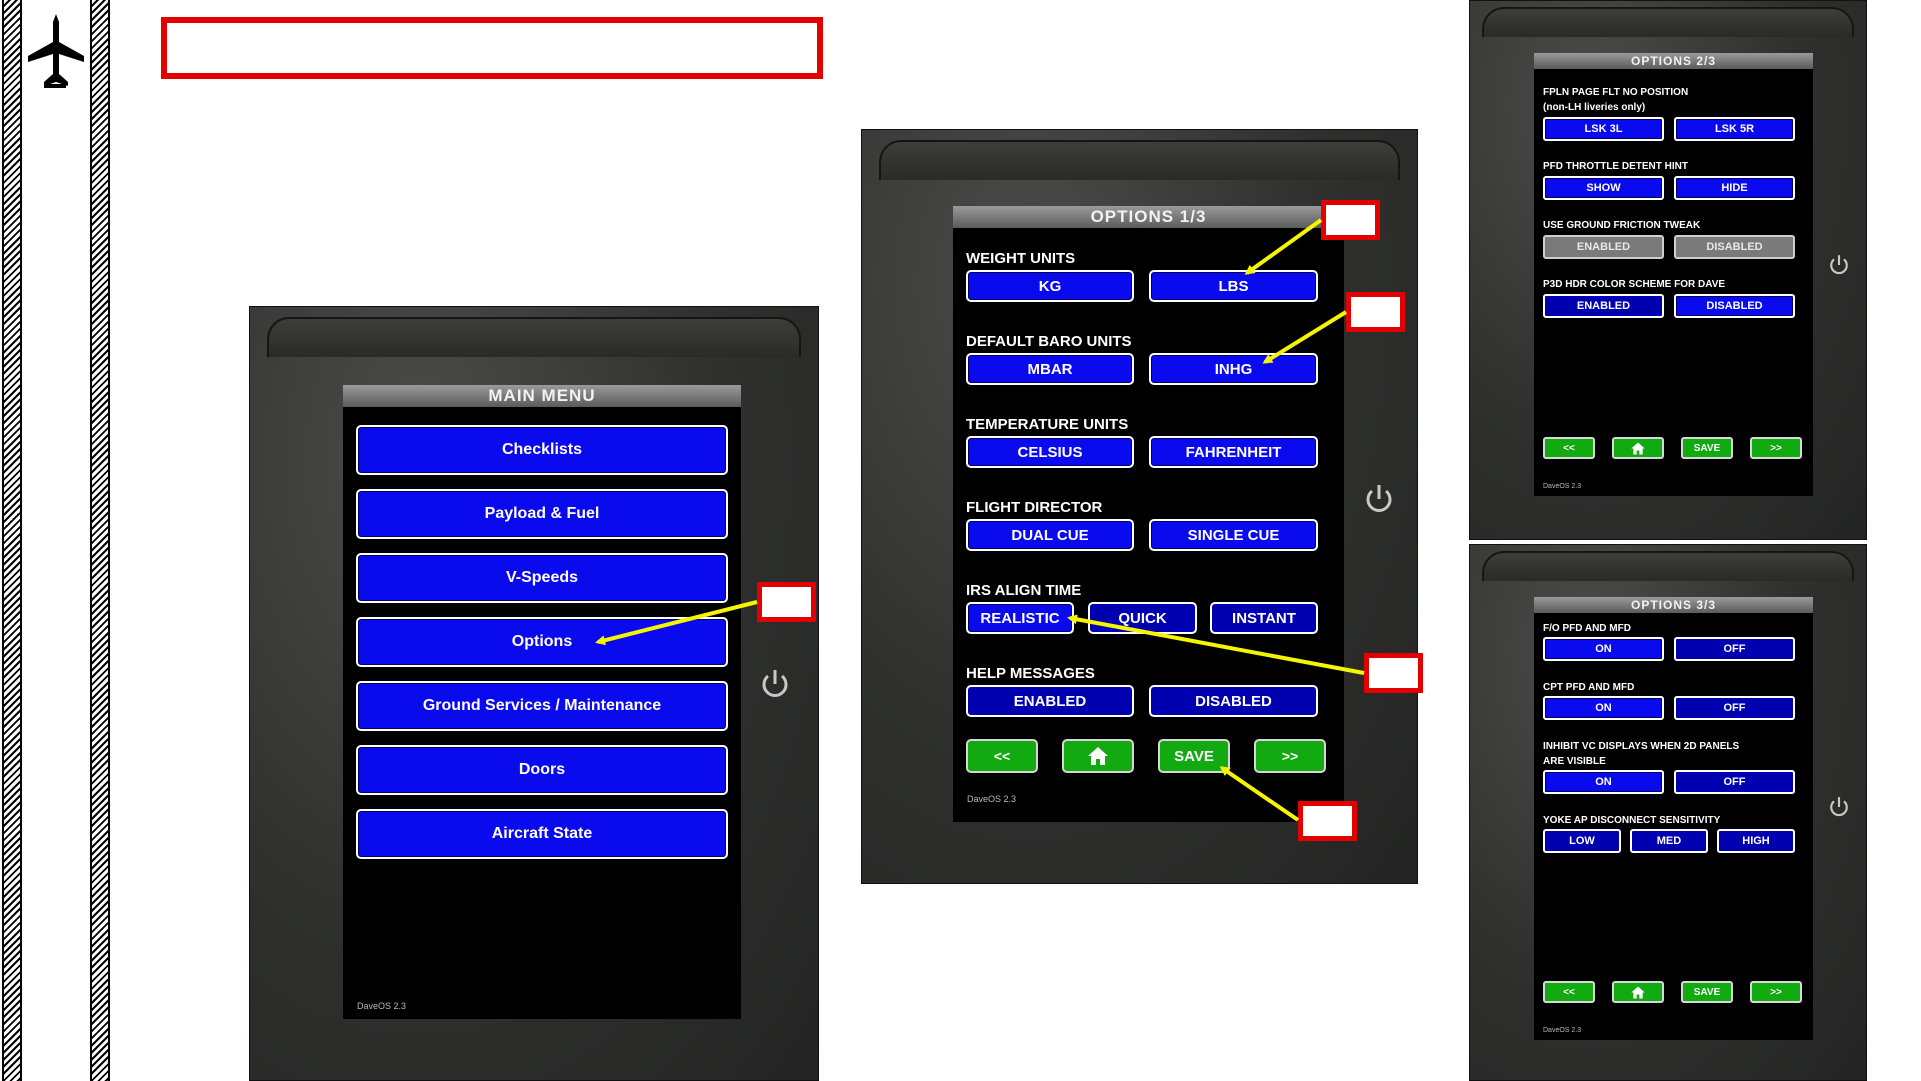  Describe the element at coordinates (1233, 452) in the screenshot. I see `fahrenheit-button: FAHRENHEIT` at that location.